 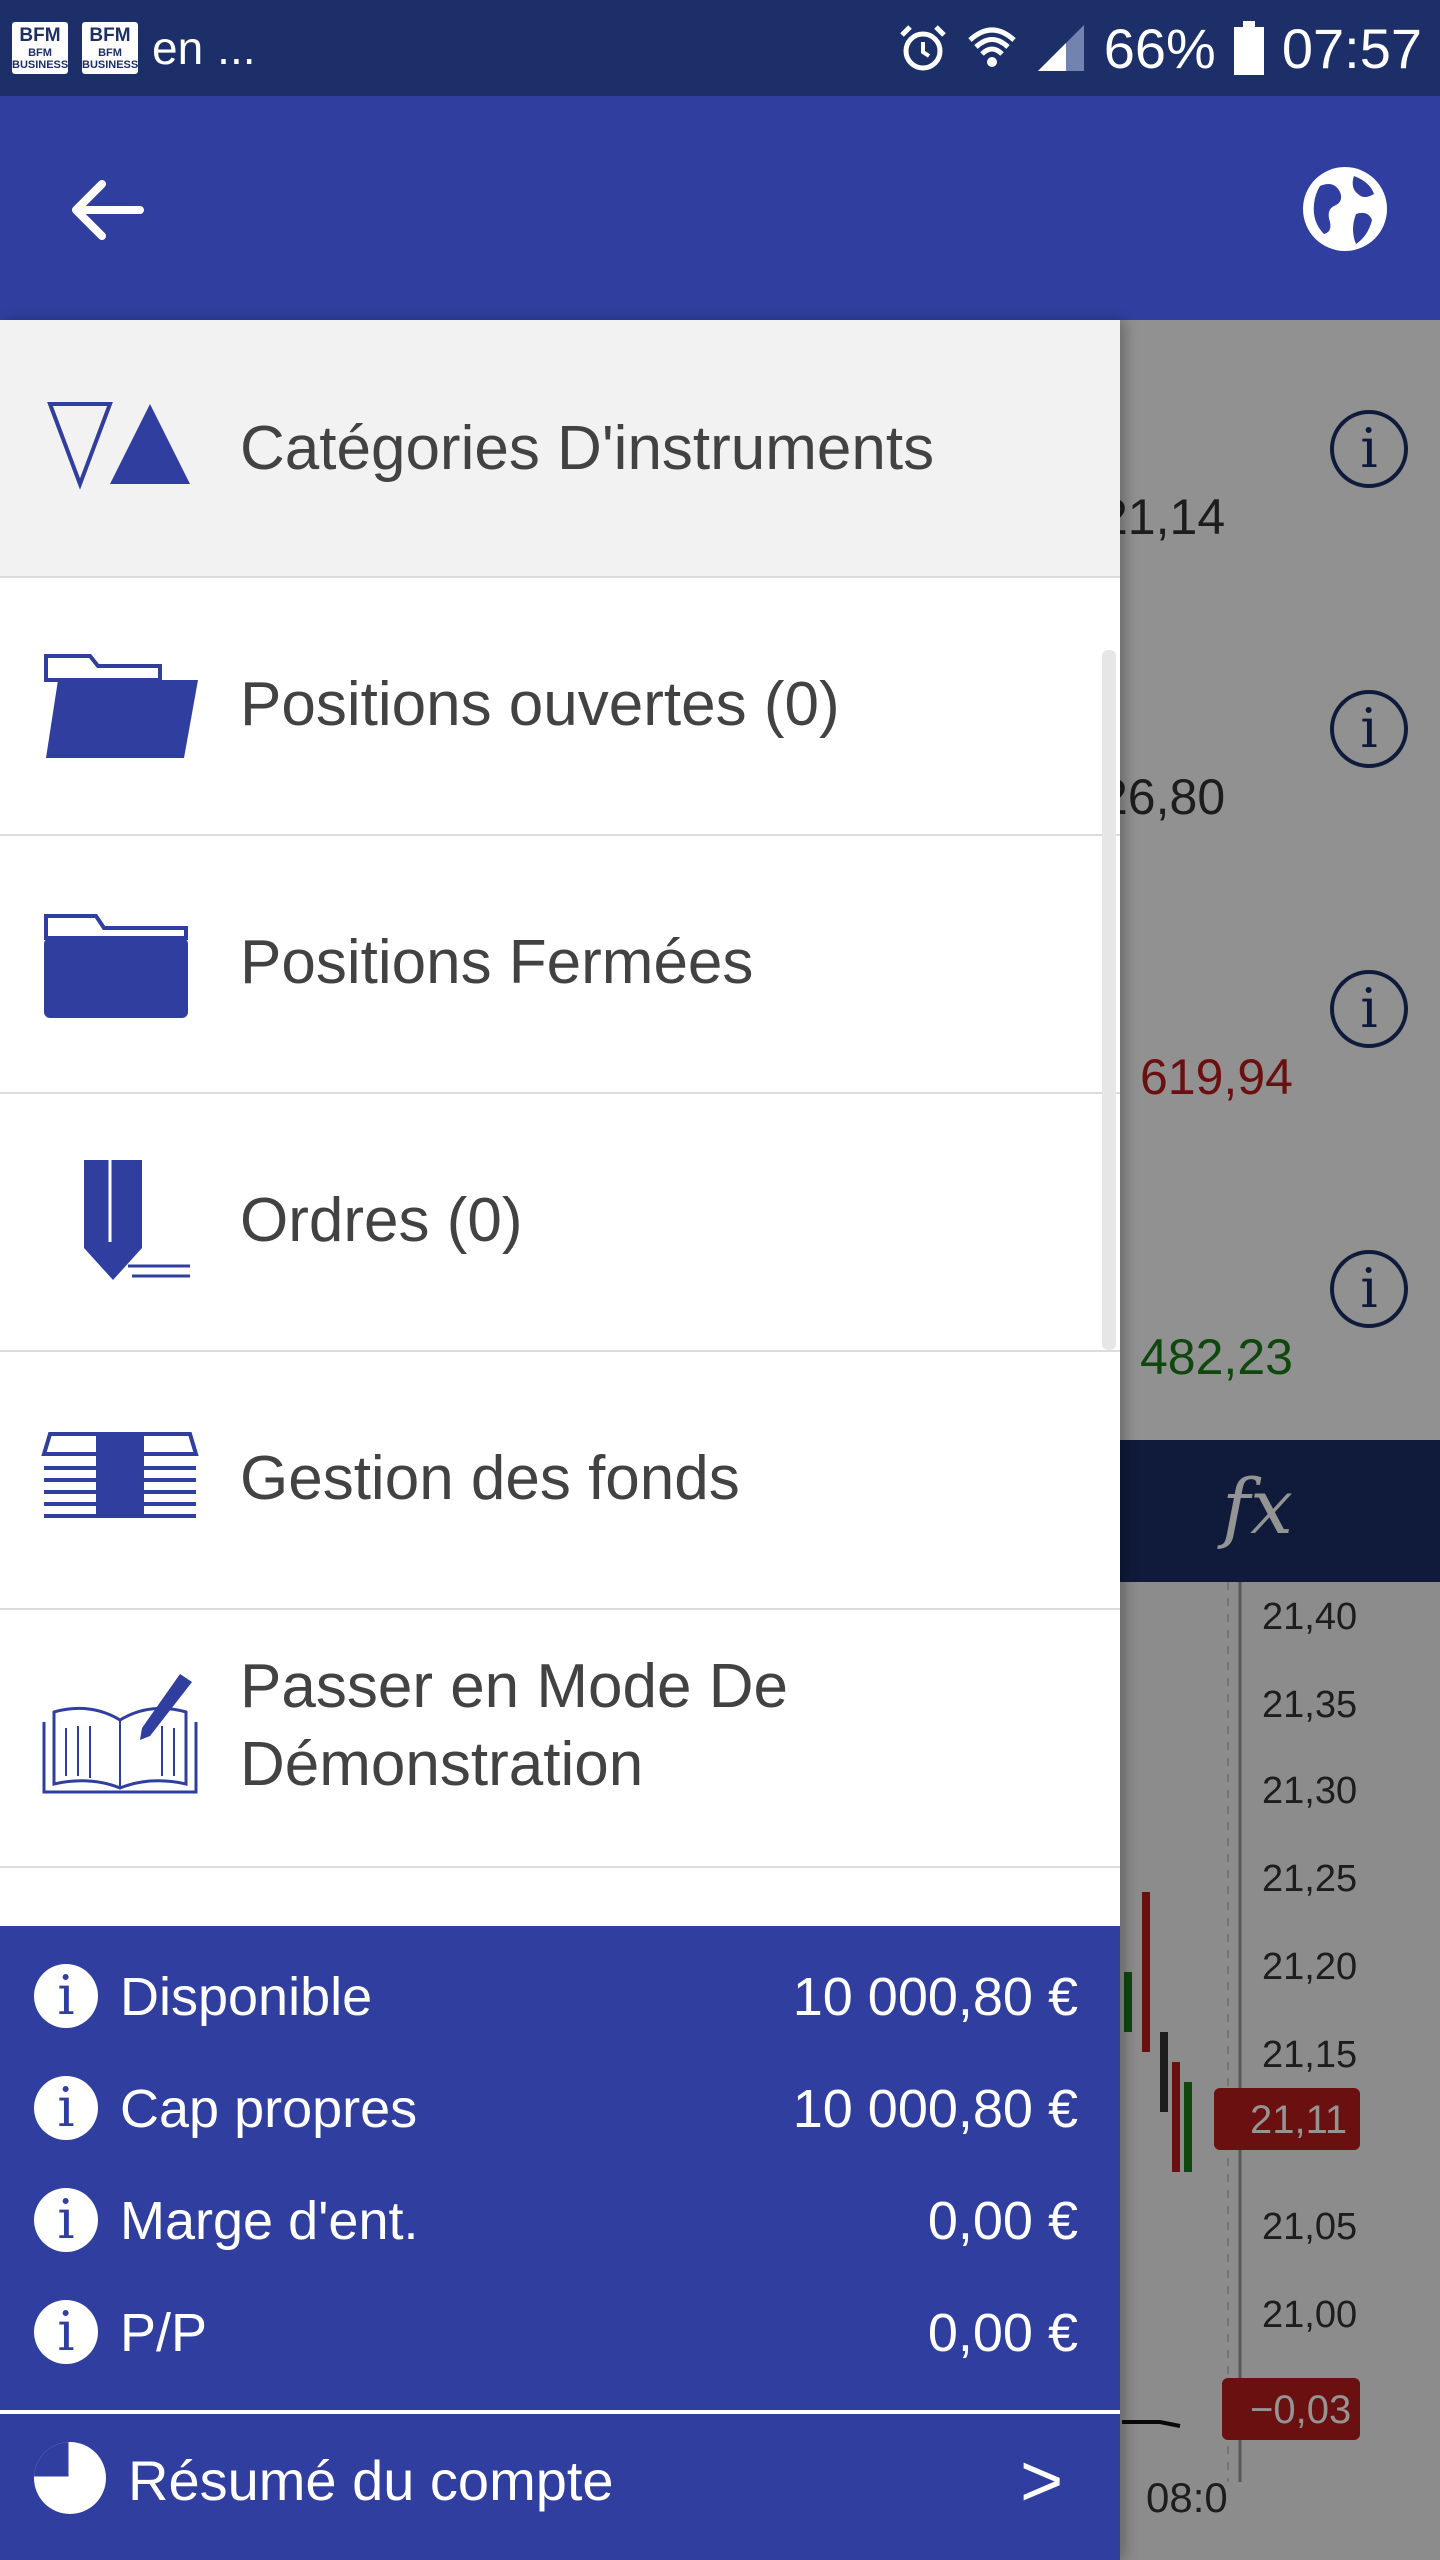 I want to click on menu-item-label: Ordres (0), so click(x=381, y=1220).